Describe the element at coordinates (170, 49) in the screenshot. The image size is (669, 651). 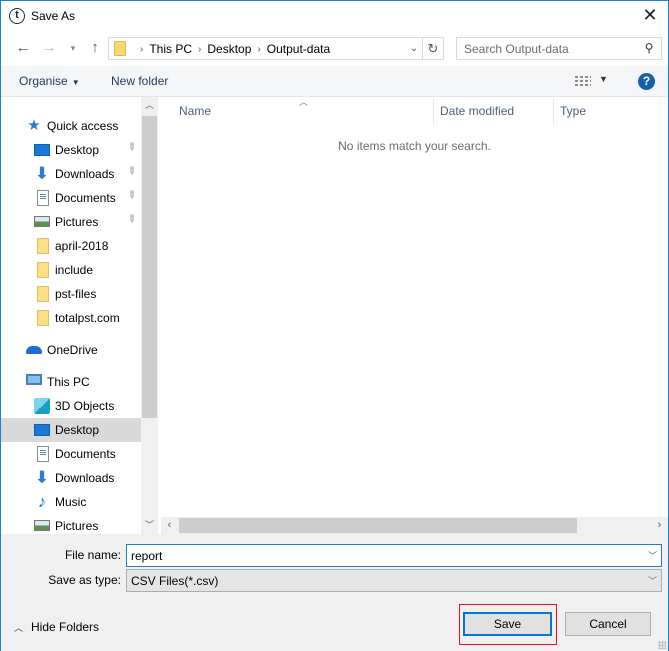
I see `breadcrumb-this-pc: This PC` at that location.